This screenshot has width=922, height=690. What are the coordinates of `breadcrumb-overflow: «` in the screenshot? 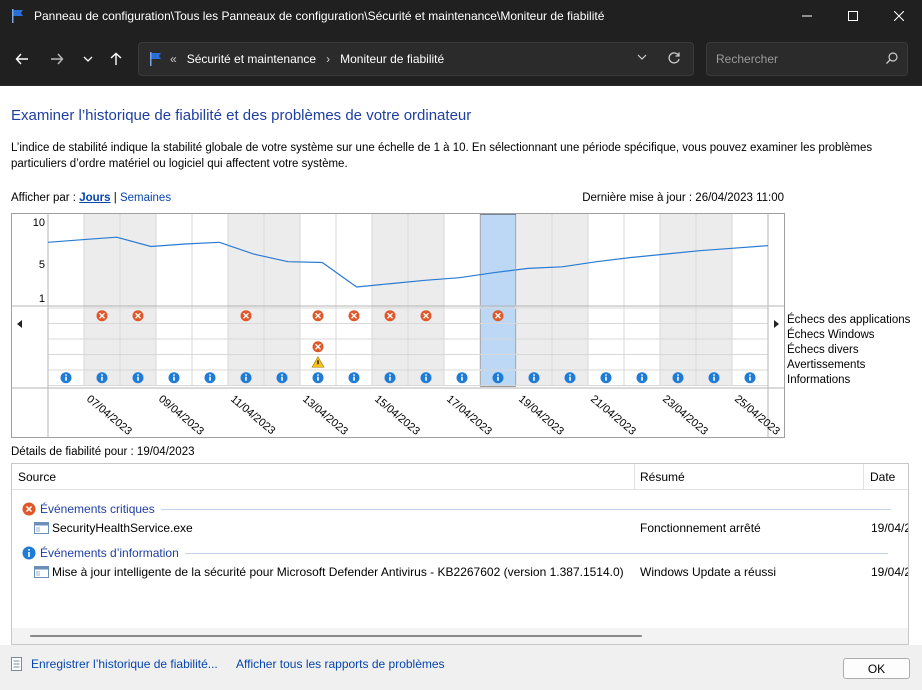 It's located at (173, 59).